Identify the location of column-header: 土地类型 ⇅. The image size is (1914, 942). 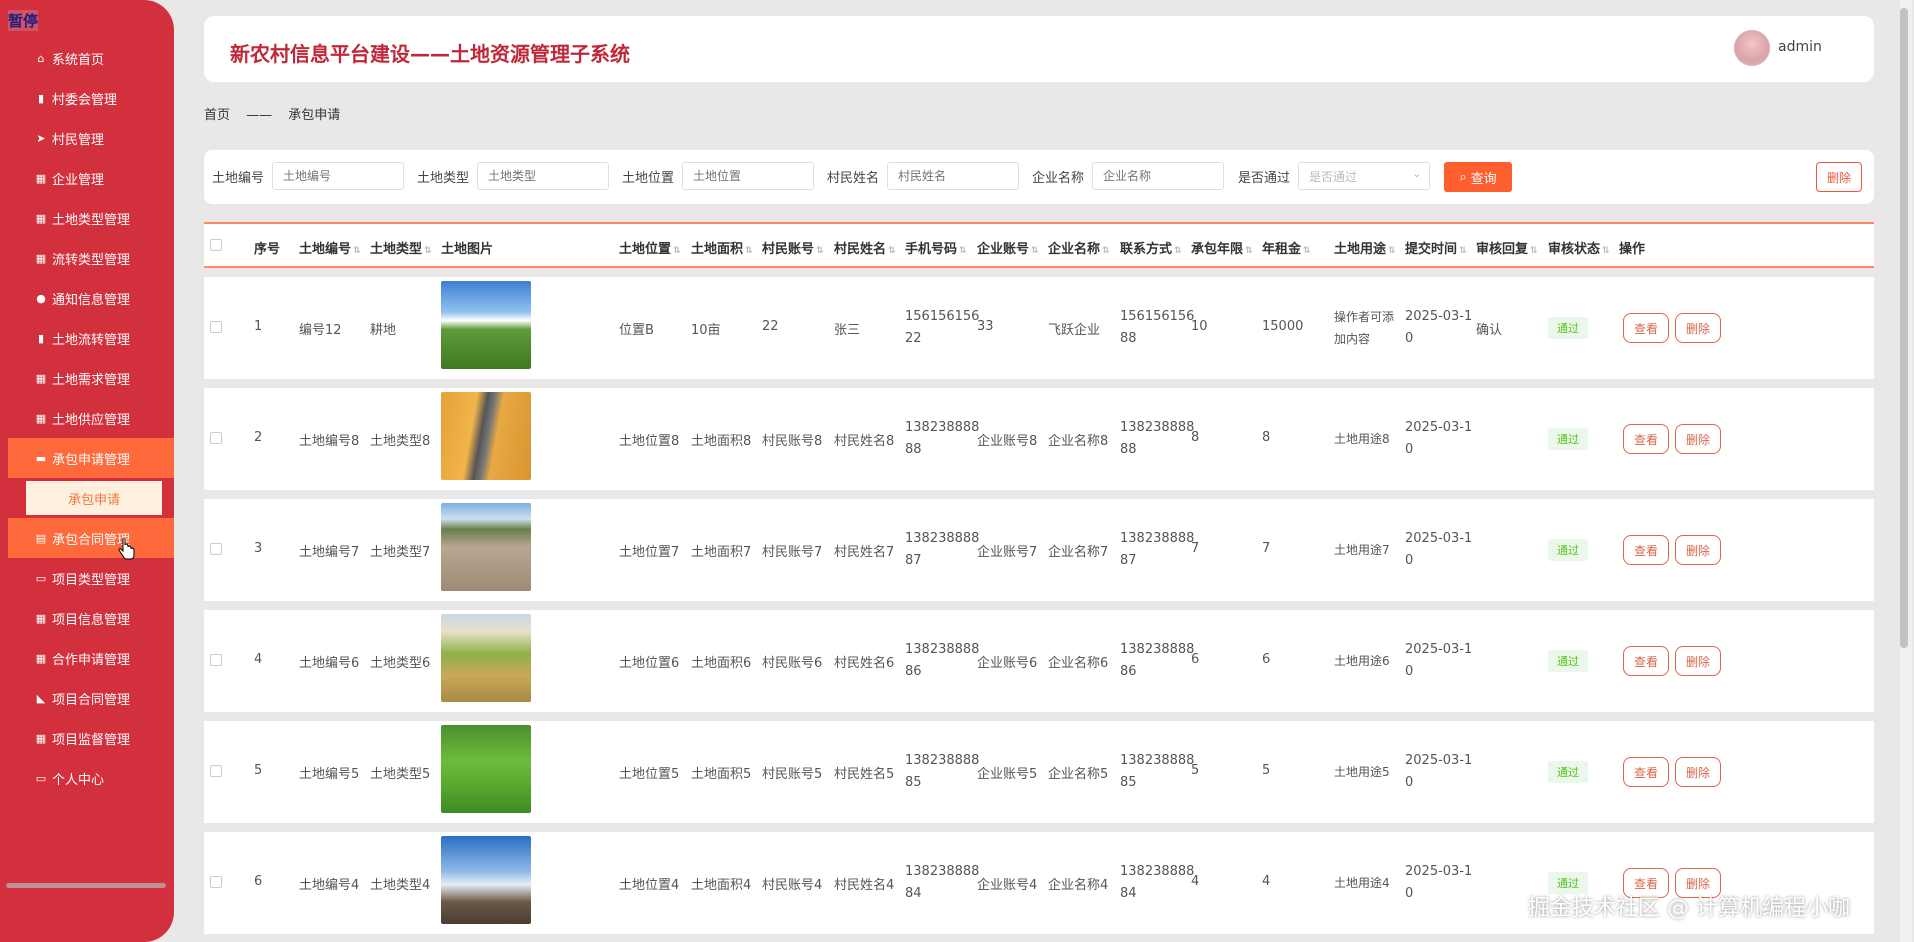
(401, 247).